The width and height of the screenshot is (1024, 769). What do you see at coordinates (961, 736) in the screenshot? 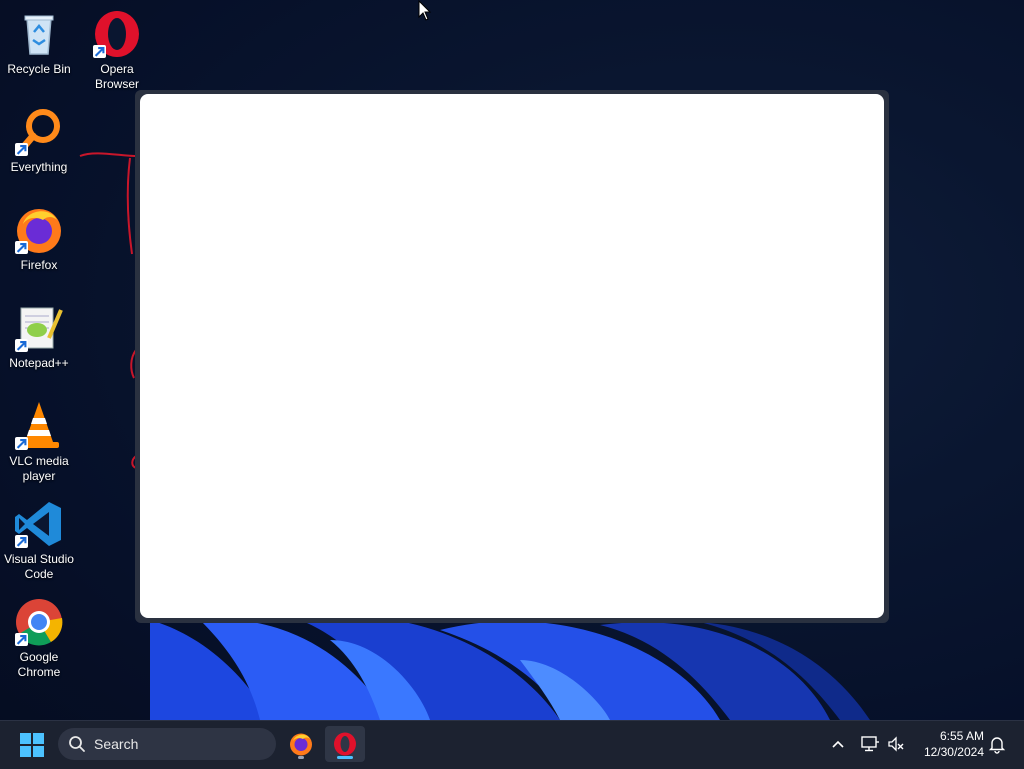
I see `clock-time: 6:55 AM` at bounding box center [961, 736].